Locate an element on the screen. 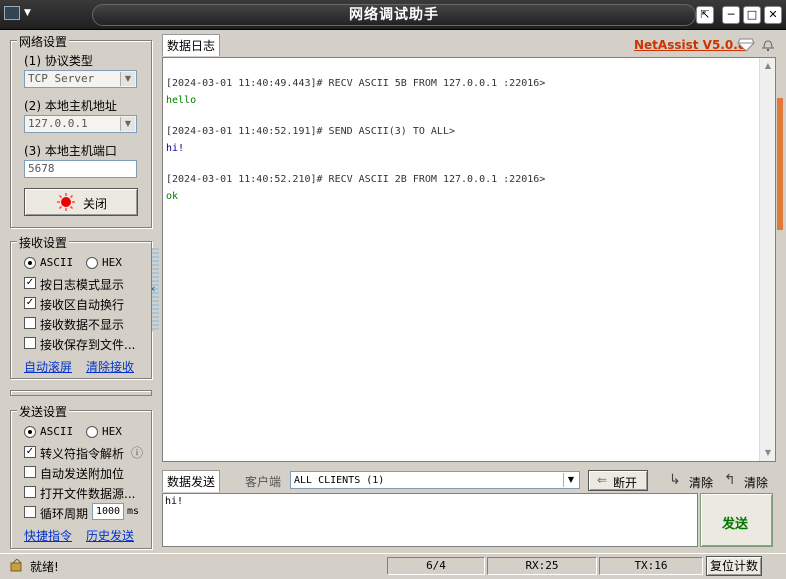 The width and height of the screenshot is (786, 579). rx-counter: RX:25 is located at coordinates (542, 566).